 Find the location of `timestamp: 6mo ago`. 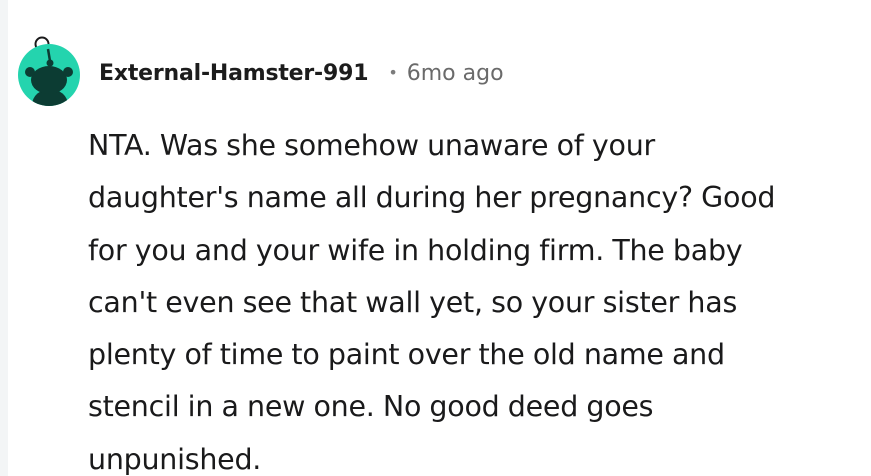

timestamp: 6mo ago is located at coordinates (455, 73).